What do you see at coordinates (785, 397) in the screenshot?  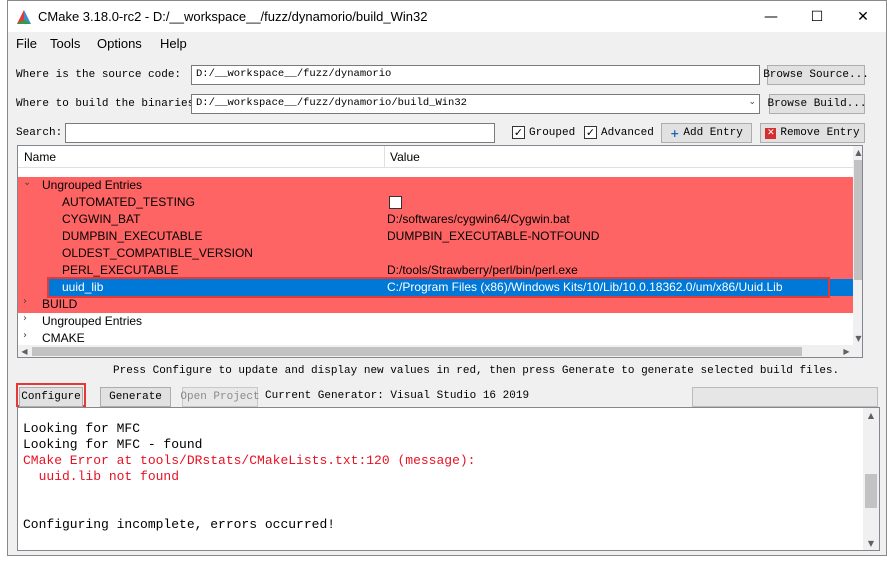 I see `progress-bar` at bounding box center [785, 397].